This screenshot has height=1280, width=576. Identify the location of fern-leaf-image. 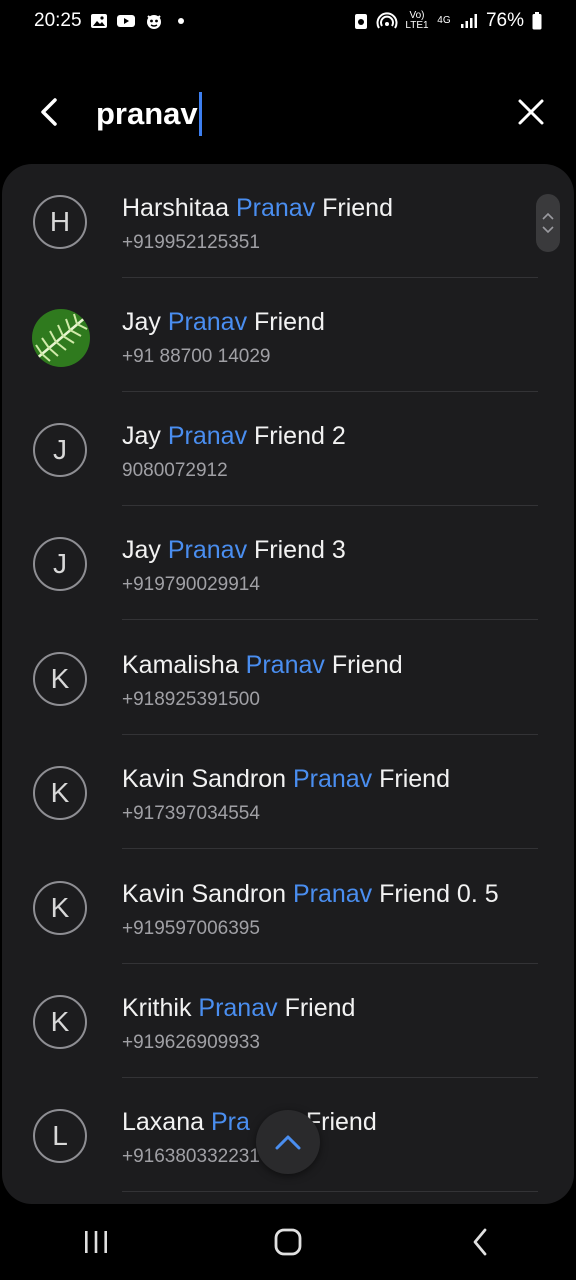
(61, 338).